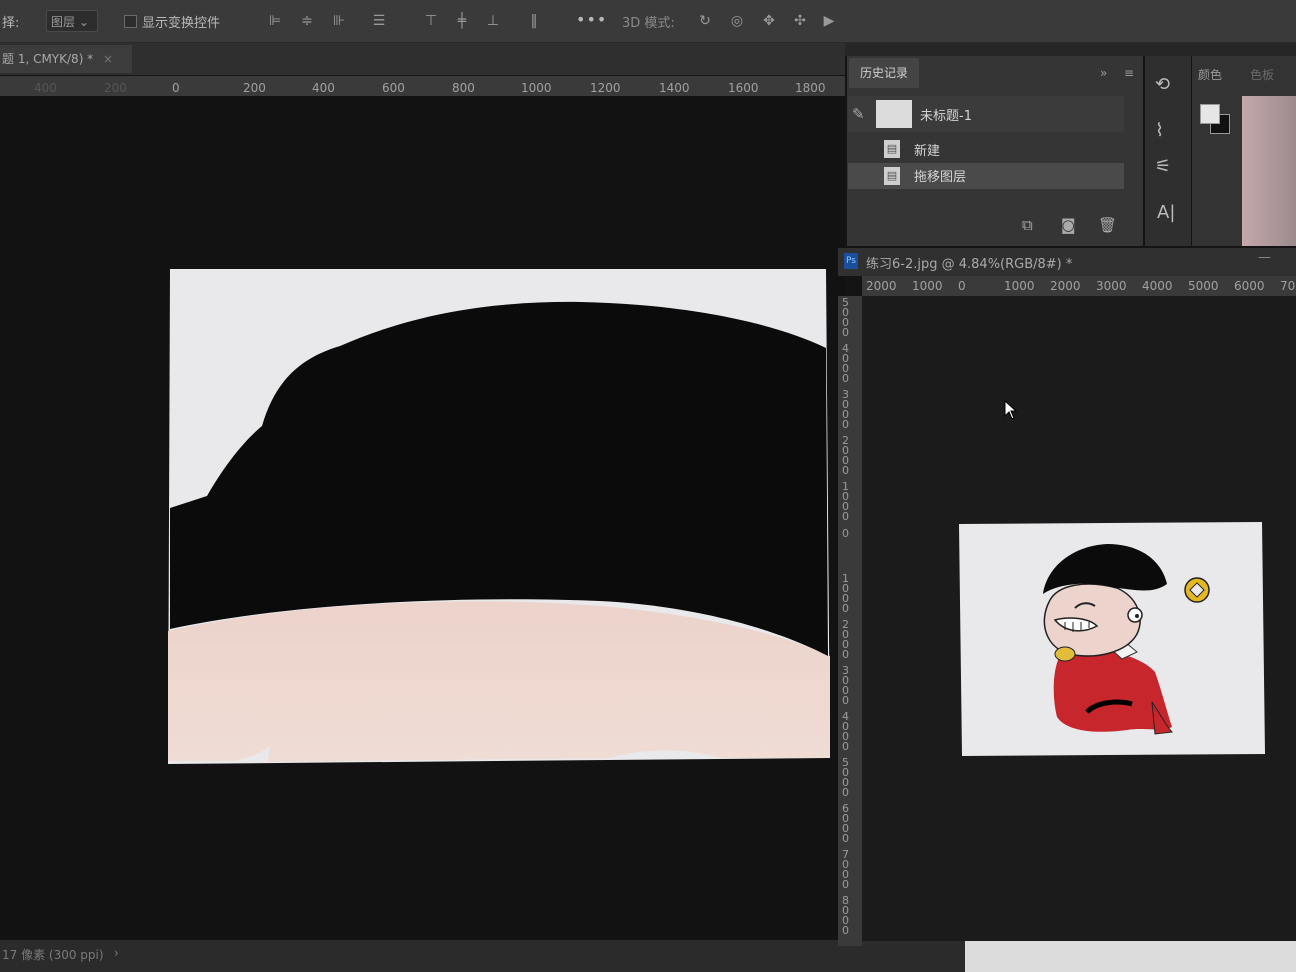  What do you see at coordinates (1129, 73) in the screenshot?
I see `panel-menu-icon: ≡` at bounding box center [1129, 73].